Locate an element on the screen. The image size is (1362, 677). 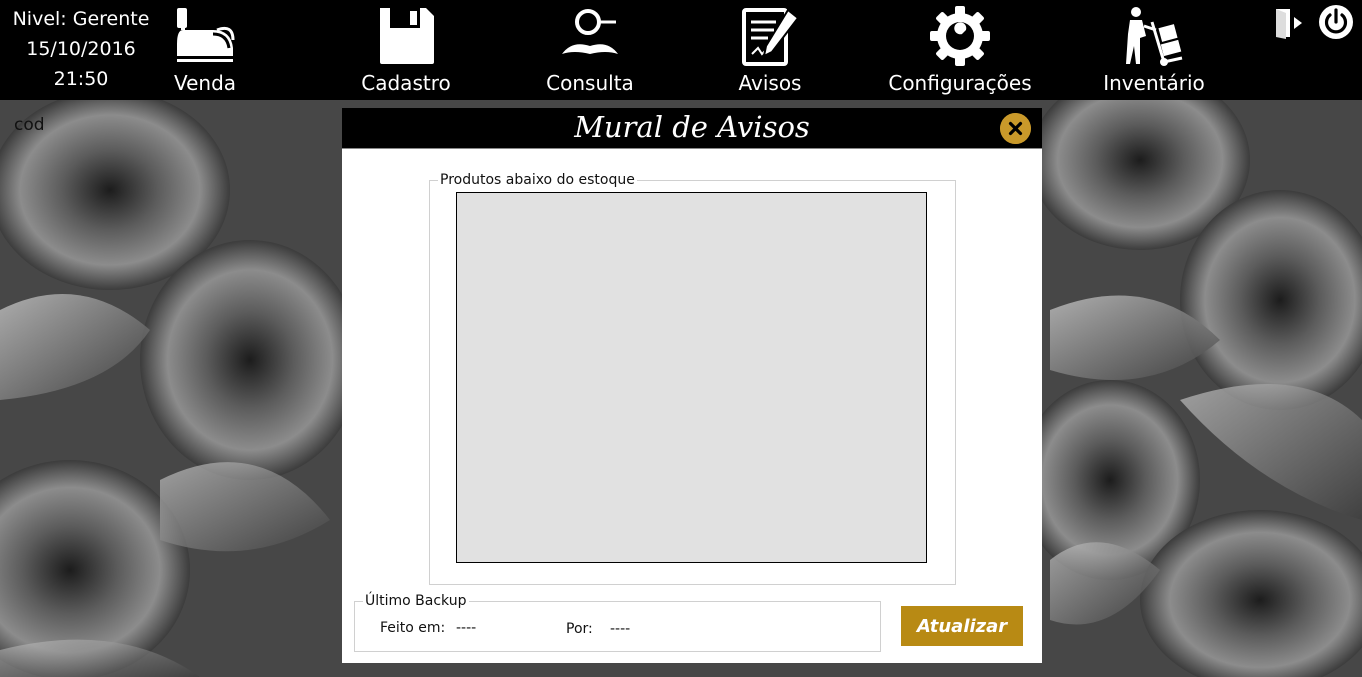
dialog-title: Mural de Avisos is located at coordinates (692, 127).